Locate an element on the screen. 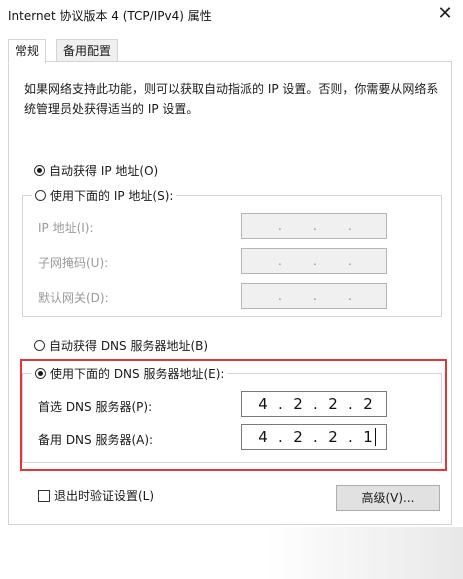 This screenshot has width=463, height=579. radio-auto-ip: 自动获得 IP 地址(O) is located at coordinates (96, 170).